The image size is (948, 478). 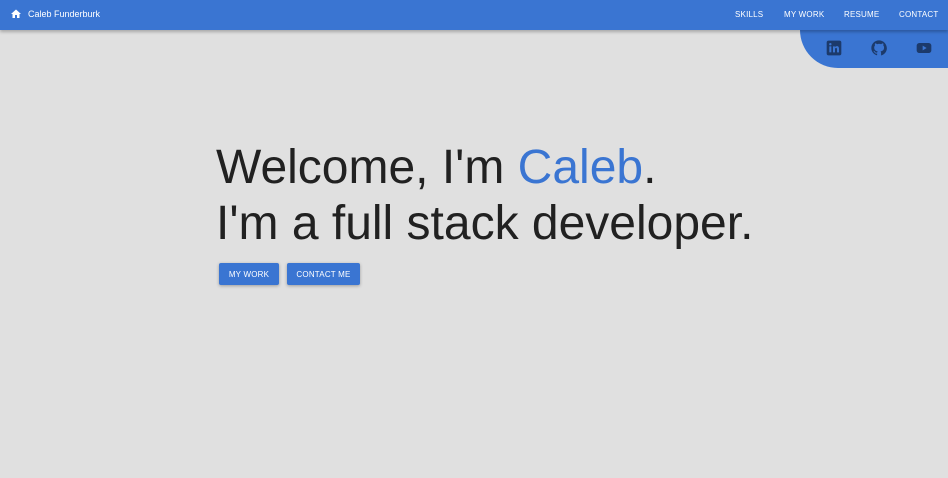 I want to click on social-links-panel, so click(x=874, y=49).